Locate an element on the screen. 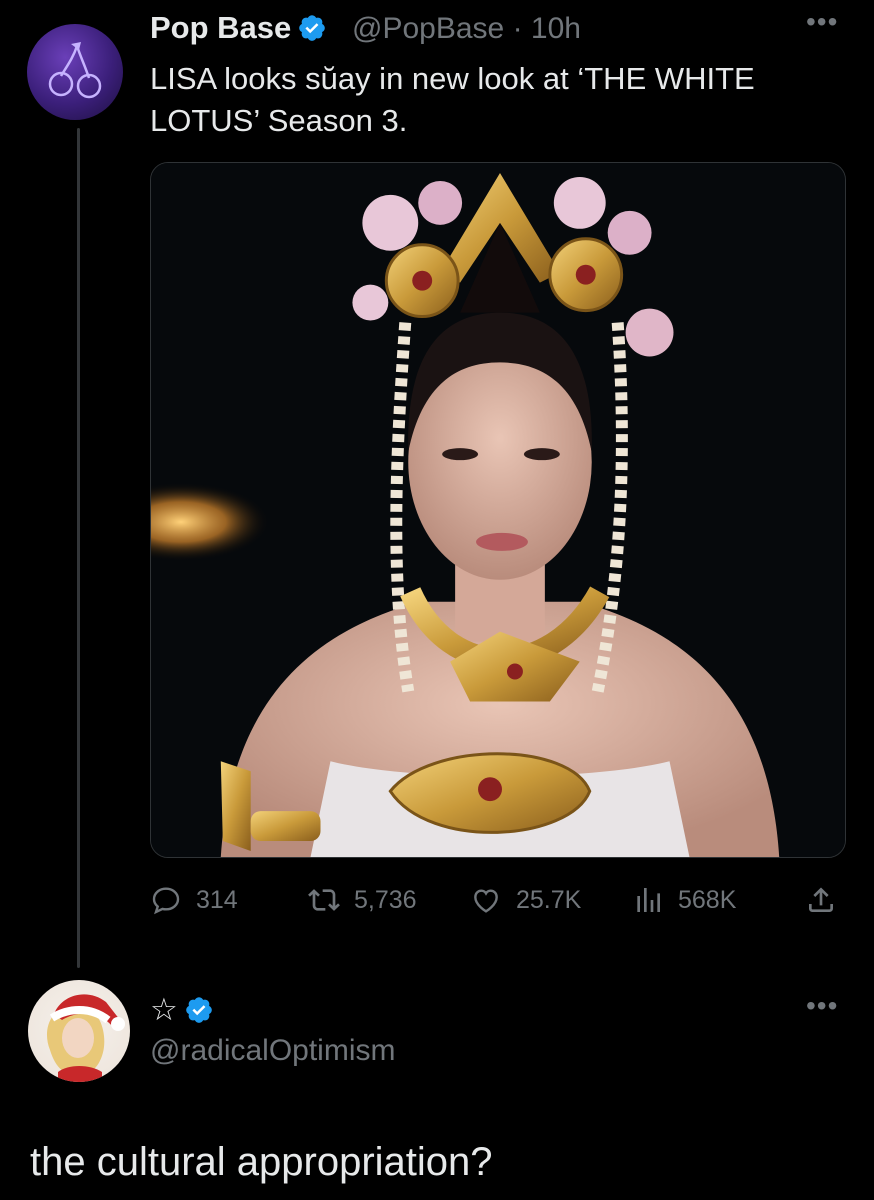 This screenshot has width=874, height=1200. reply-author-name-text: ☆ is located at coordinates (164, 1009).